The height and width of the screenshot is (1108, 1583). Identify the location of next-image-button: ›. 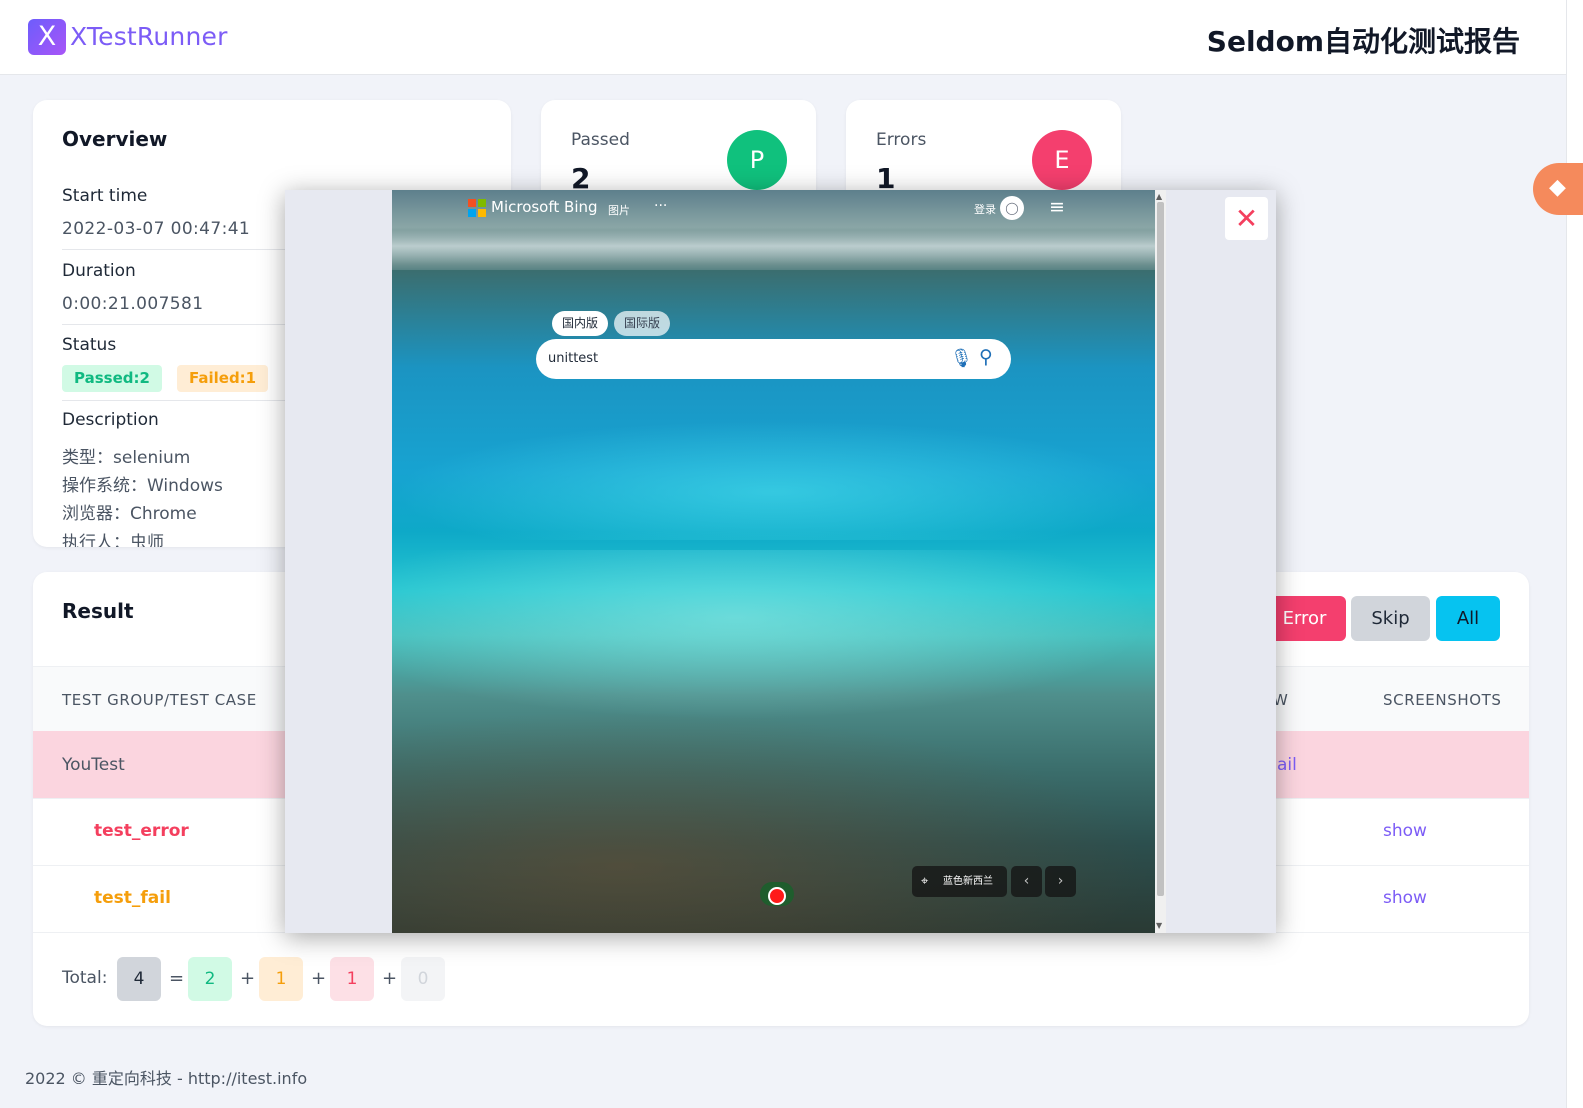
(1060, 881).